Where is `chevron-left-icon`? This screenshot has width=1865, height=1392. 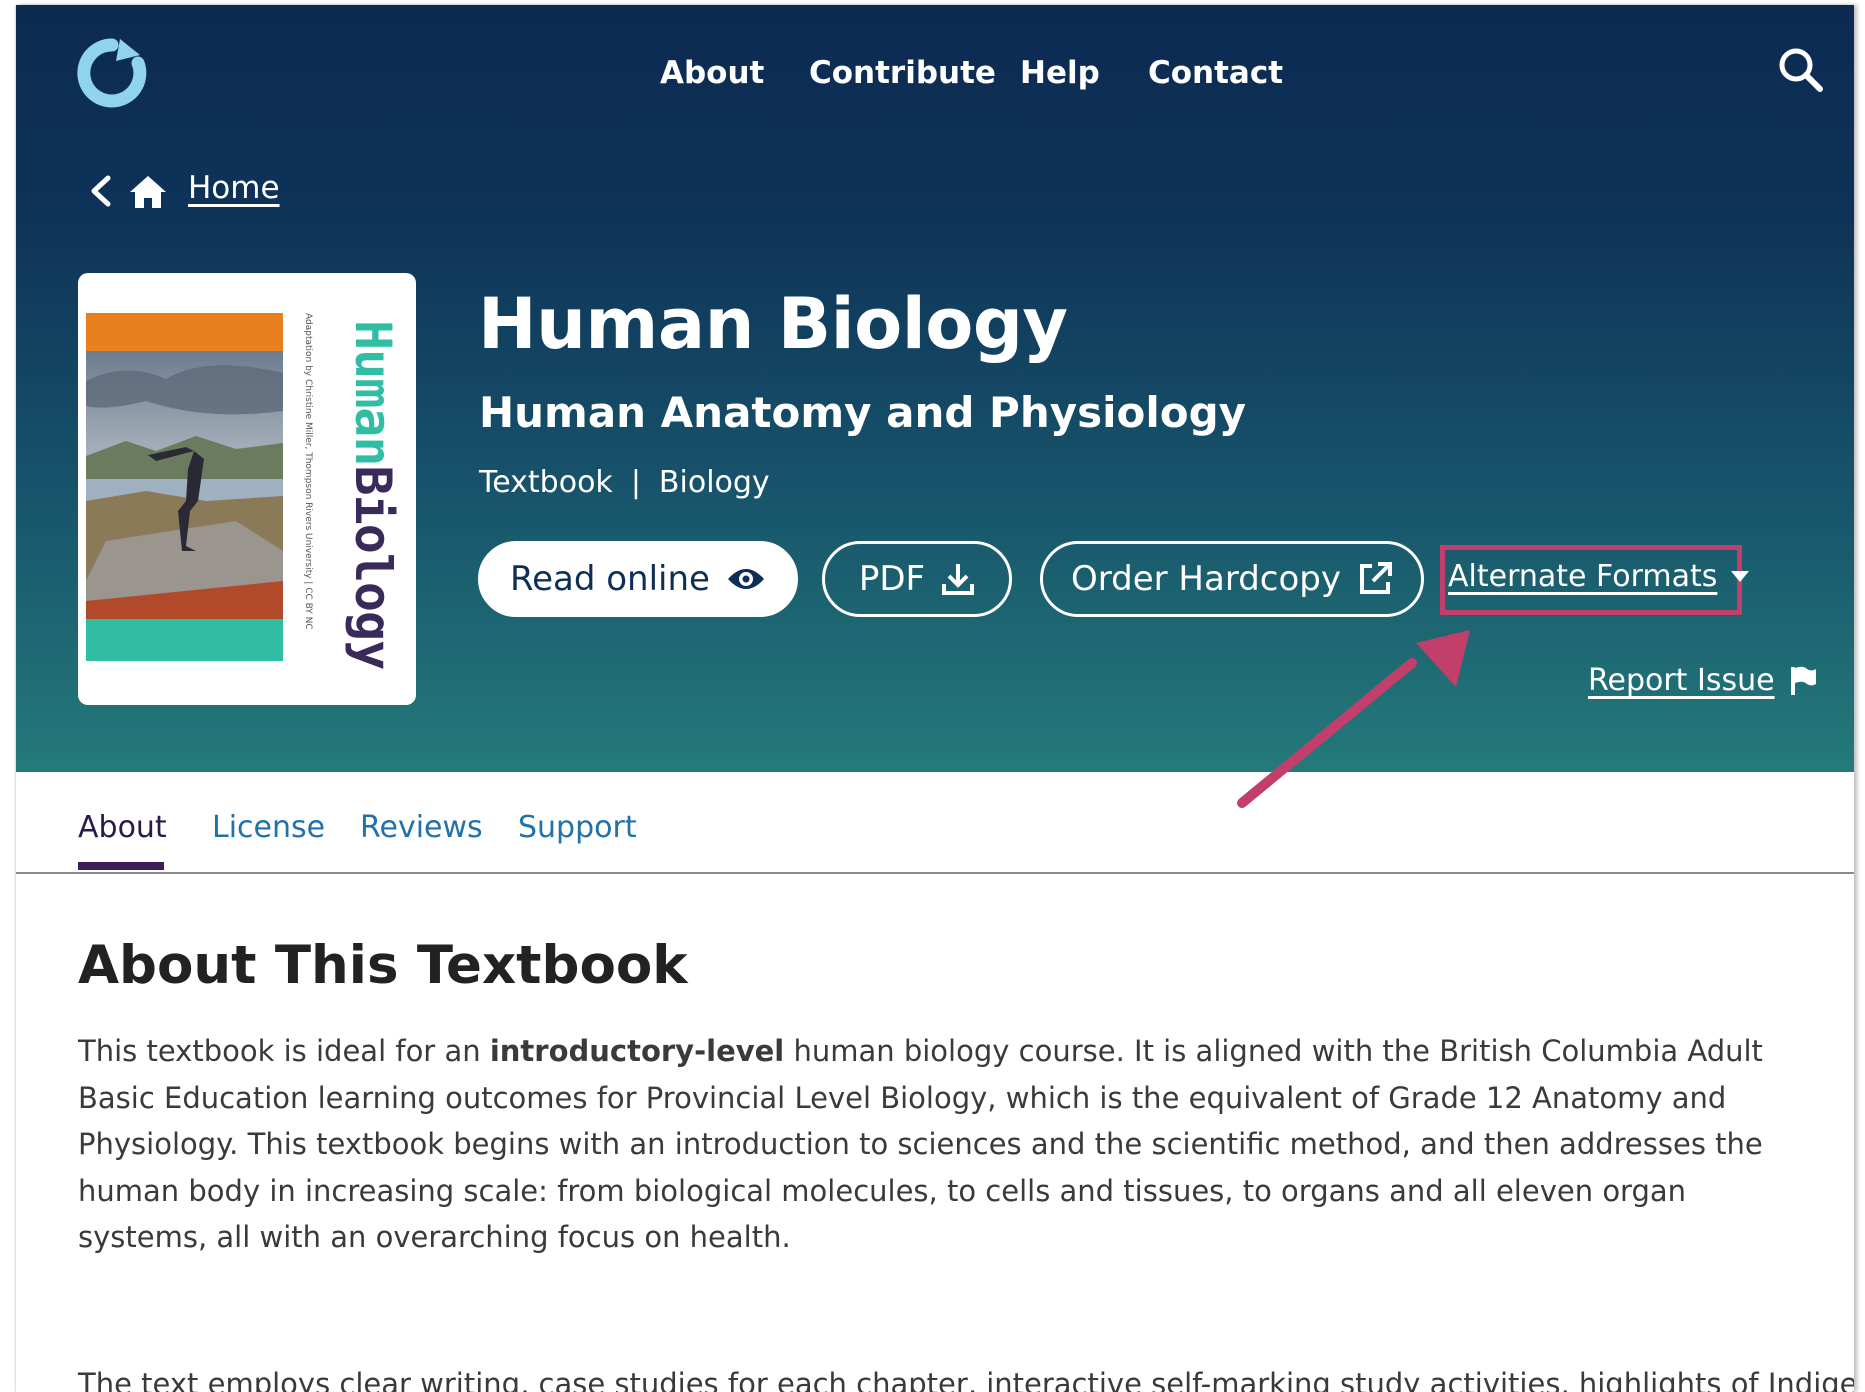
chevron-left-icon is located at coordinates (101, 191).